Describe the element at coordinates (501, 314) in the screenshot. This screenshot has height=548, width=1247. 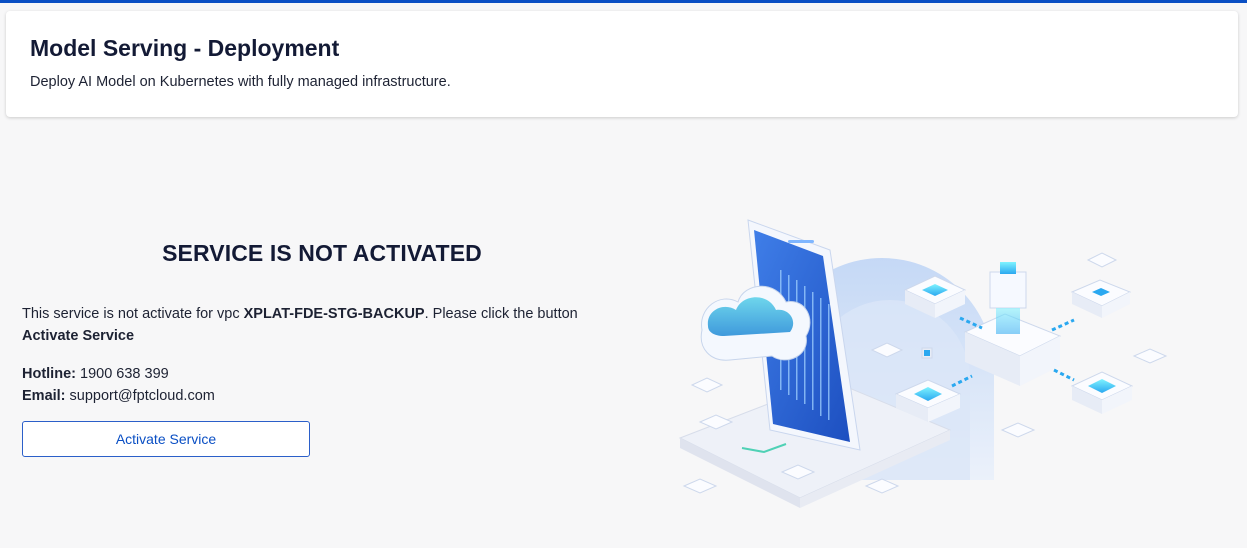
I see `message-middle: . Please click the button` at that location.